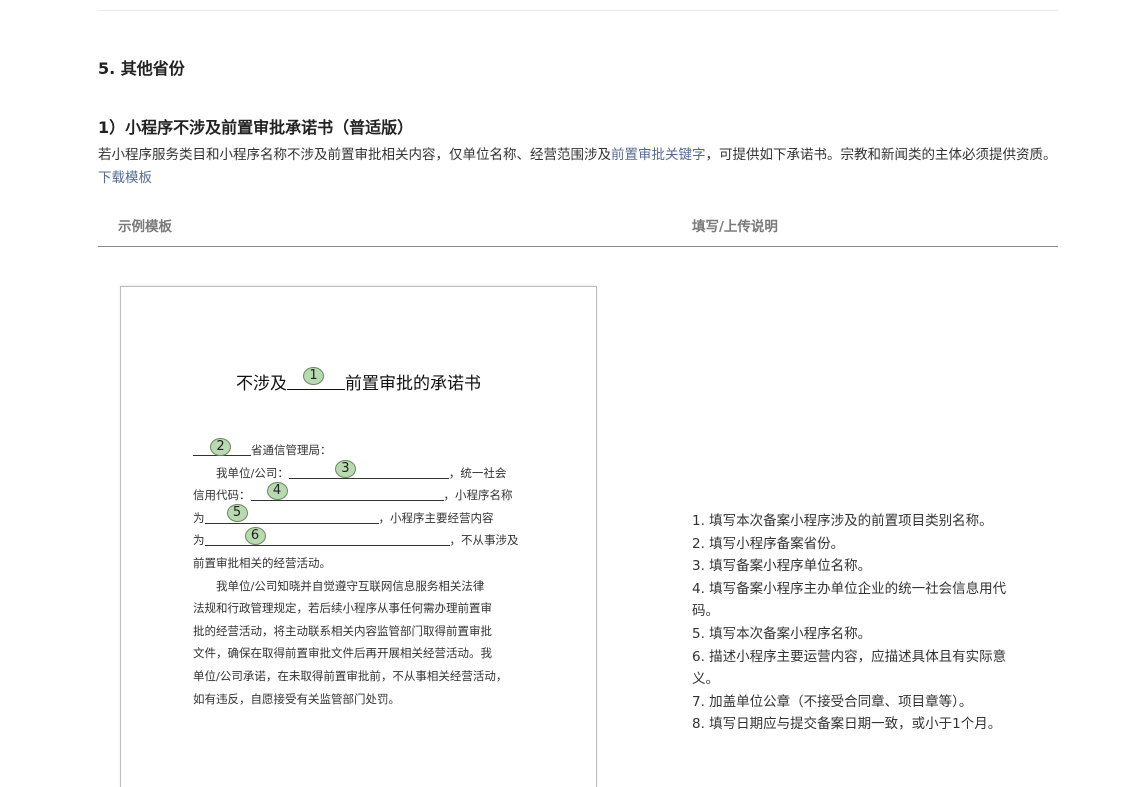  What do you see at coordinates (478, 495) in the screenshot?
I see `credit-suffix: ，小程序名称` at bounding box center [478, 495].